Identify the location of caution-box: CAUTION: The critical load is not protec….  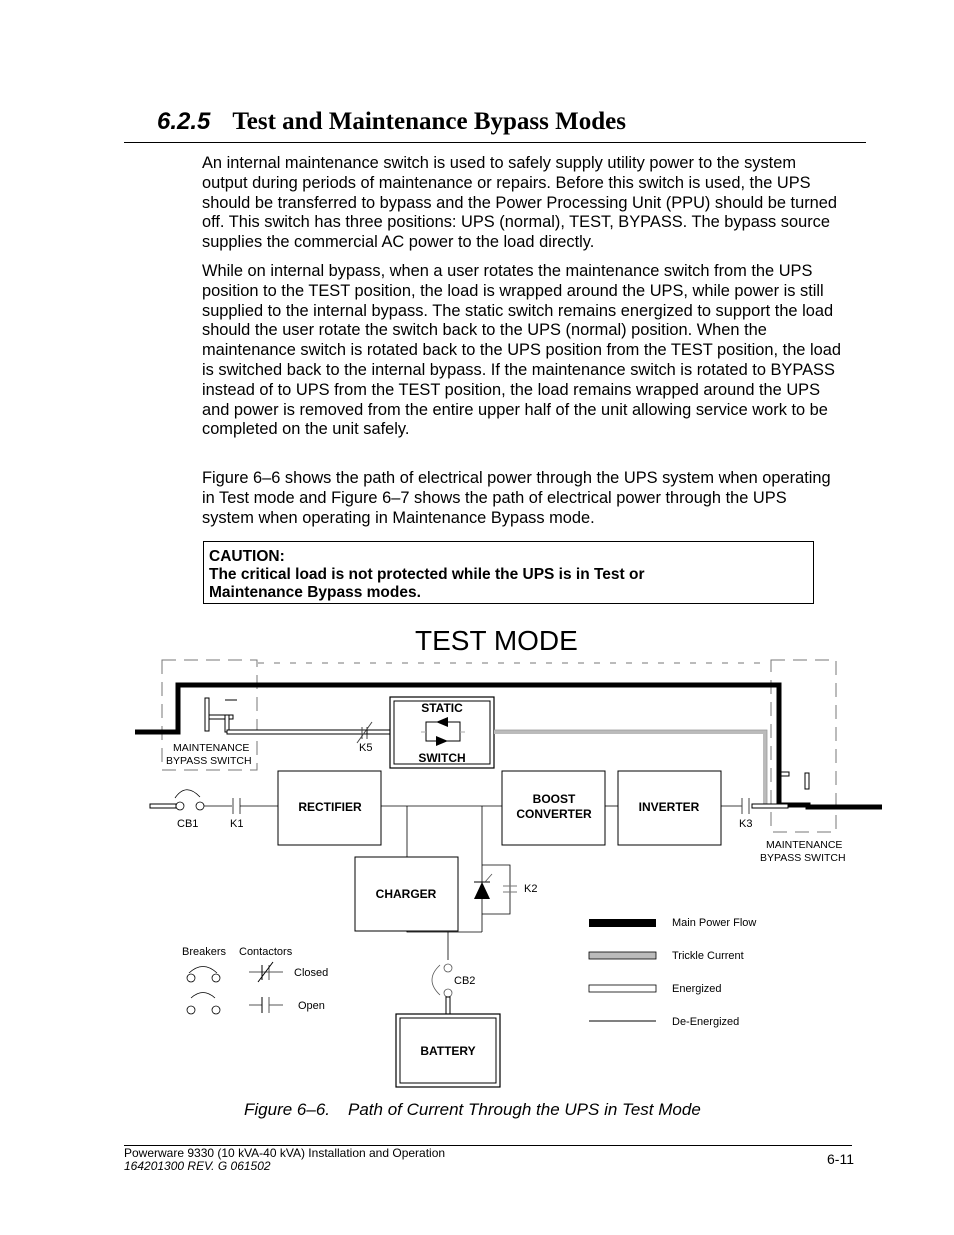
(508, 572).